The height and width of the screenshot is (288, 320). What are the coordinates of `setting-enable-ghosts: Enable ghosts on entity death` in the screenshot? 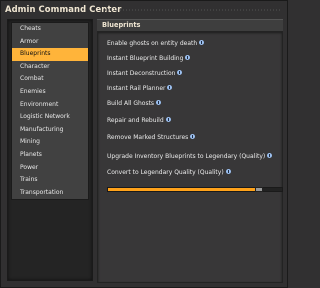 It's located at (156, 43).